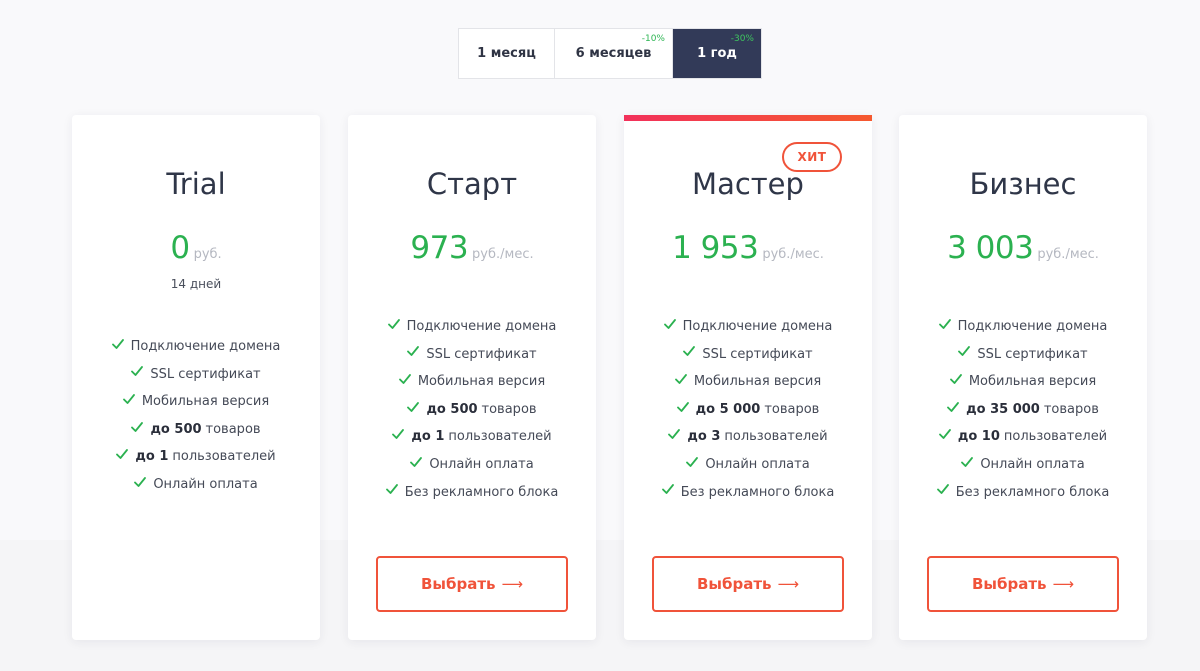 The image size is (1200, 671). Describe the element at coordinates (472, 248) in the screenshot. I see `plan-price: 973 руб./мес.` at that location.